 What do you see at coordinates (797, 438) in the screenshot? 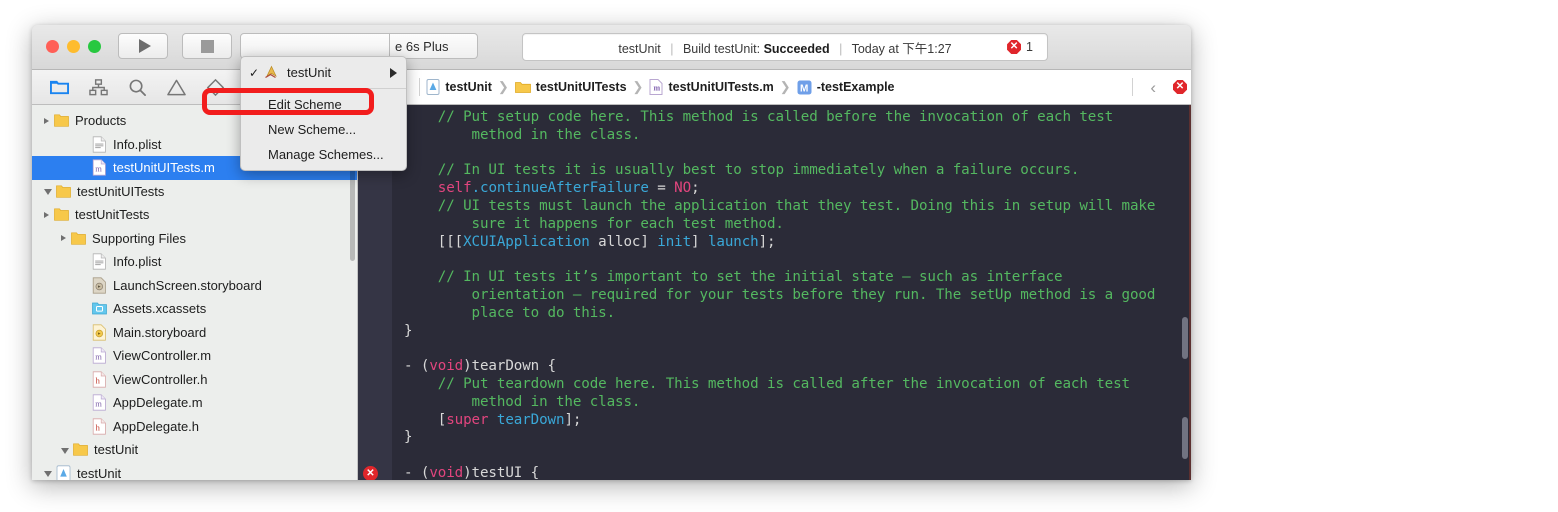
I see `code-line: }` at bounding box center [797, 438].